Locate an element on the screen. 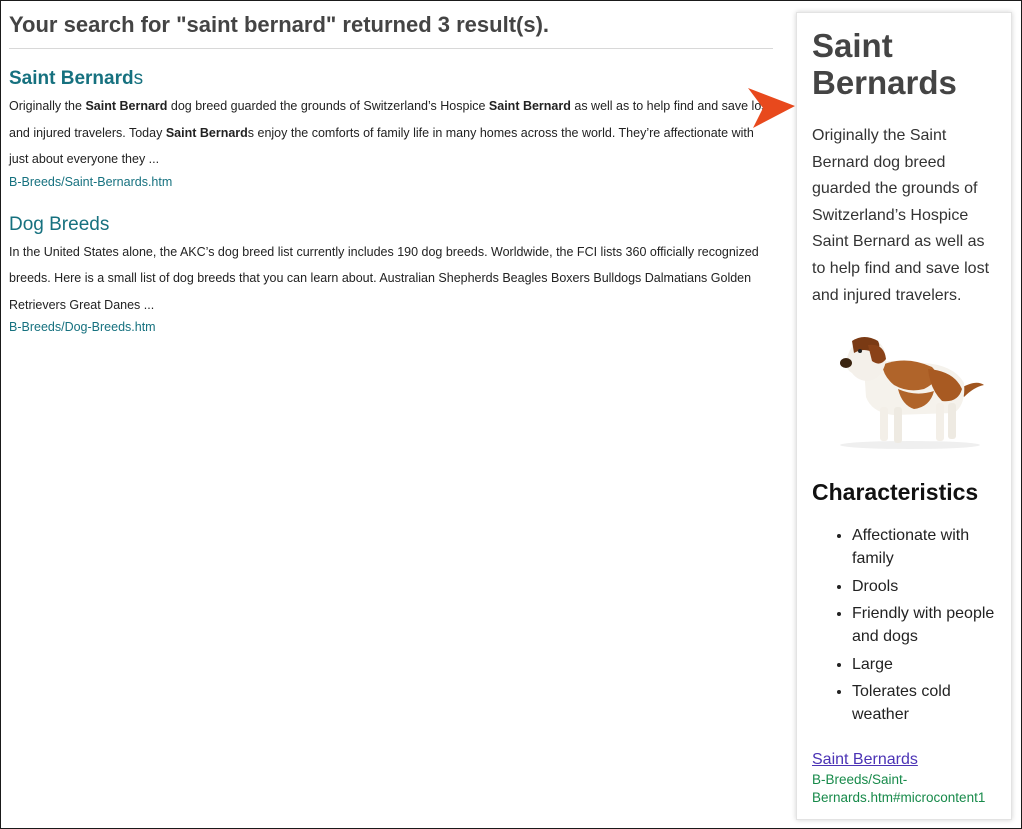  result-title-link: Dog Breeds is located at coordinates (59, 225).